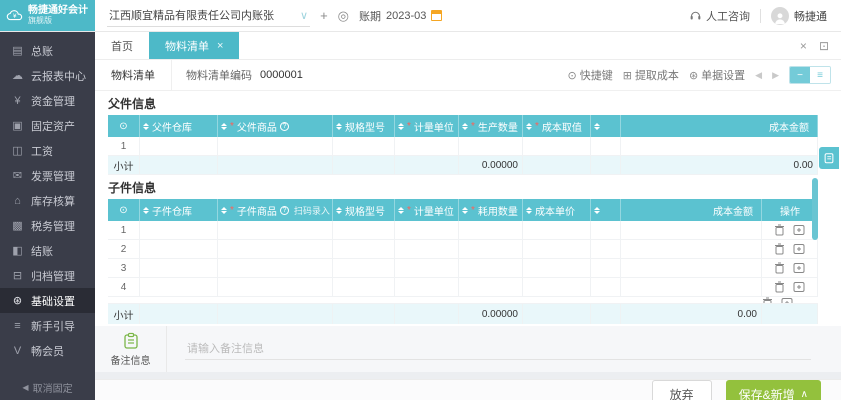  I want to click on sidebar-item-closing: ◧ 结账, so click(47, 250).